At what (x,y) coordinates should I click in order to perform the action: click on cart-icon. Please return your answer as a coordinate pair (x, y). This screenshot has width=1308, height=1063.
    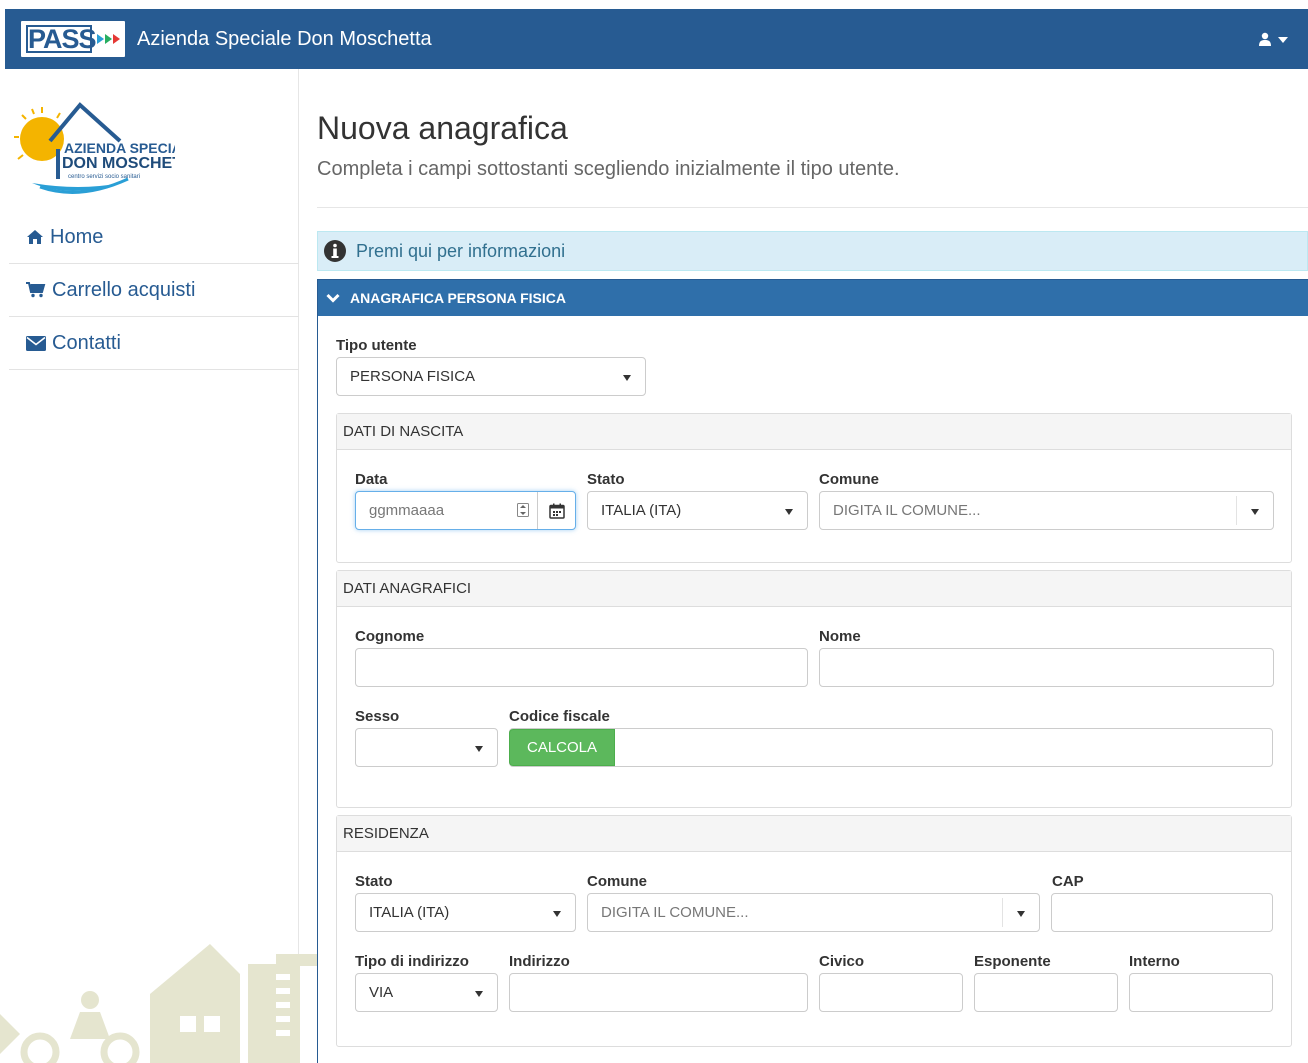
    Looking at the image, I should click on (36, 290).